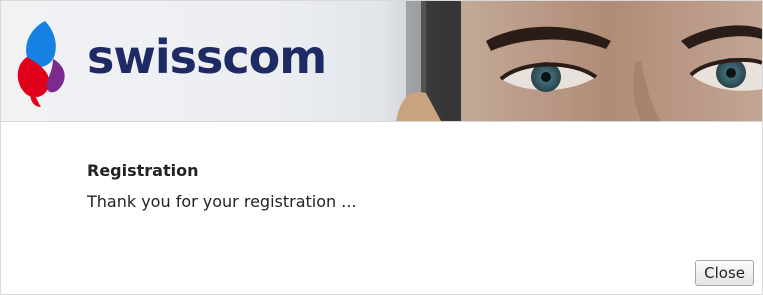  Describe the element at coordinates (143, 170) in the screenshot. I see `dialog-title: Registration` at that location.